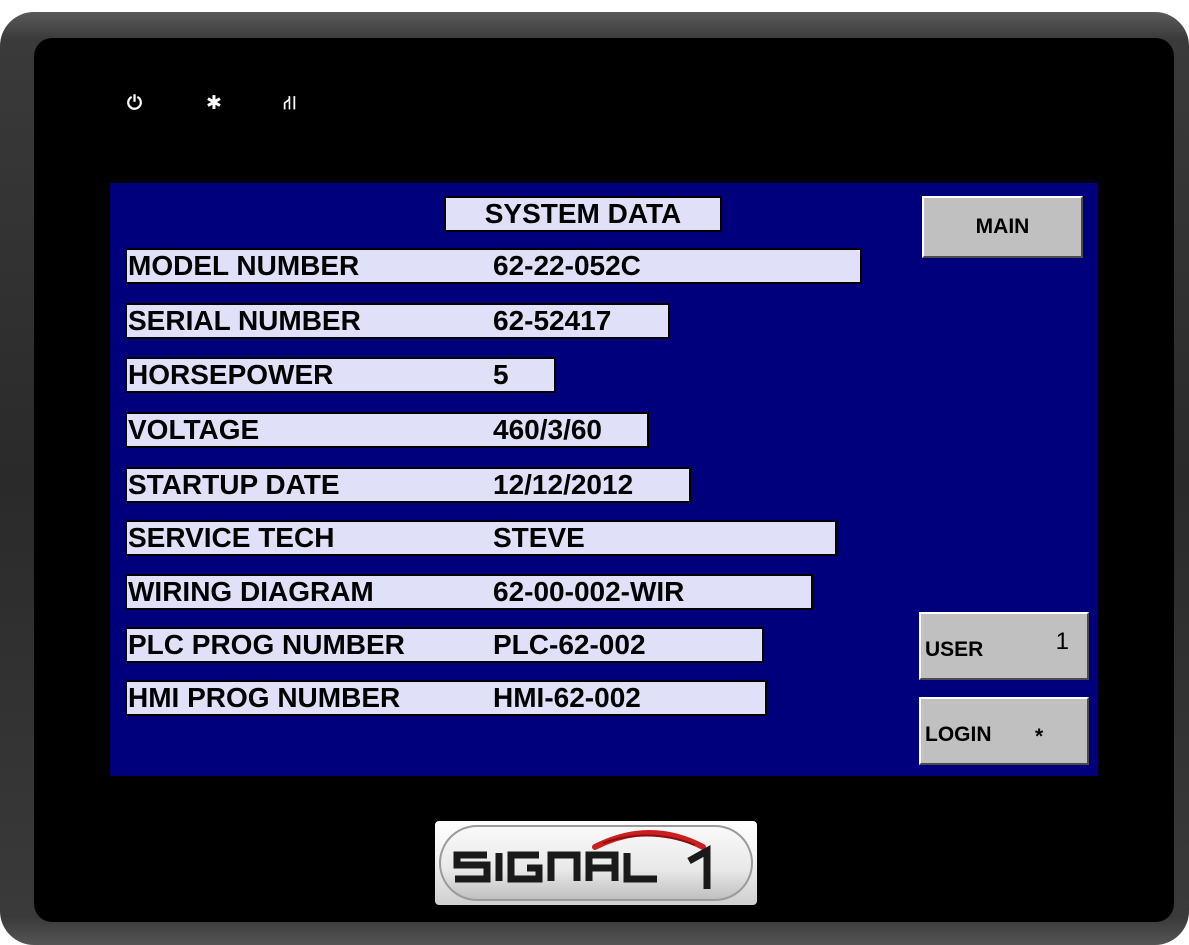 This screenshot has height=945, width=1189. I want to click on network-icon: ⛙, so click(290, 103).